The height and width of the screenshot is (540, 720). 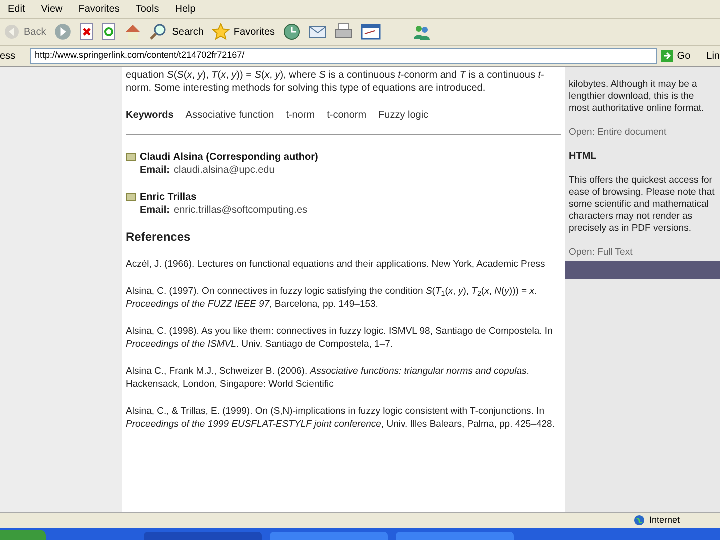 What do you see at coordinates (642, 205) in the screenshot?
I see `sidebar-text: This offers the quickest access for ease of browsing. Please note that some scientific and mathematical characters may not render as precisely as in PDF versions.` at bounding box center [642, 205].